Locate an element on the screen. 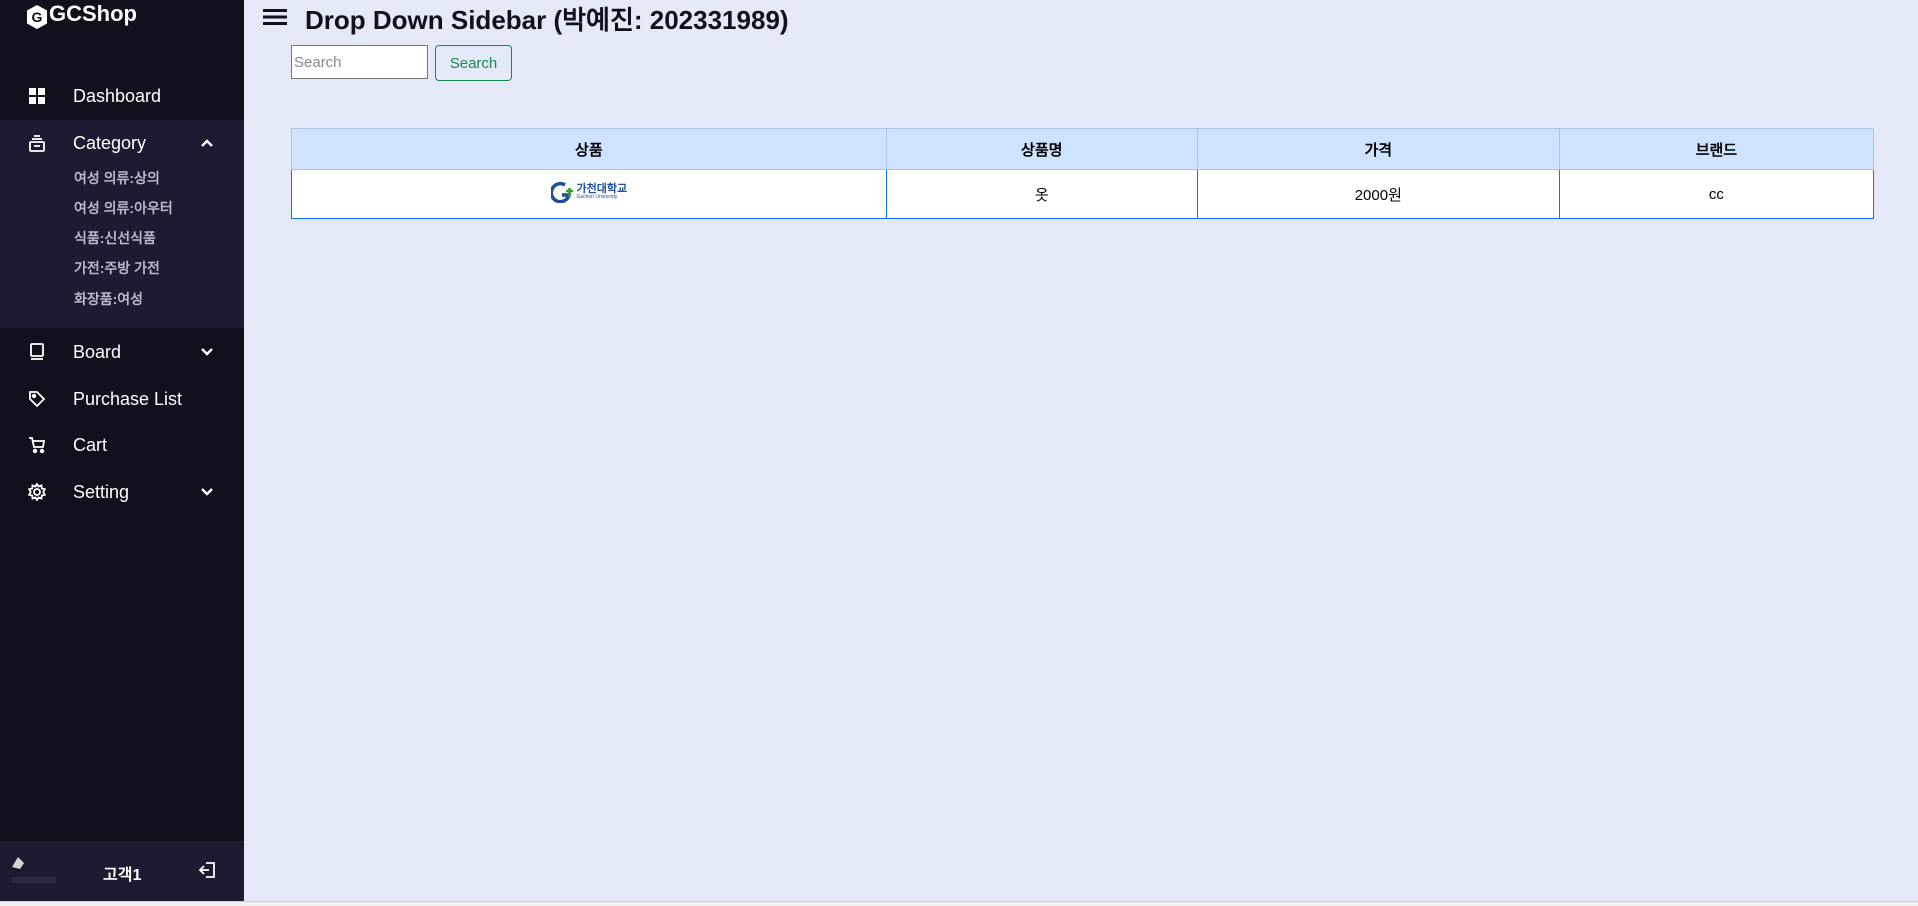  grid-icon is located at coordinates (37, 96).